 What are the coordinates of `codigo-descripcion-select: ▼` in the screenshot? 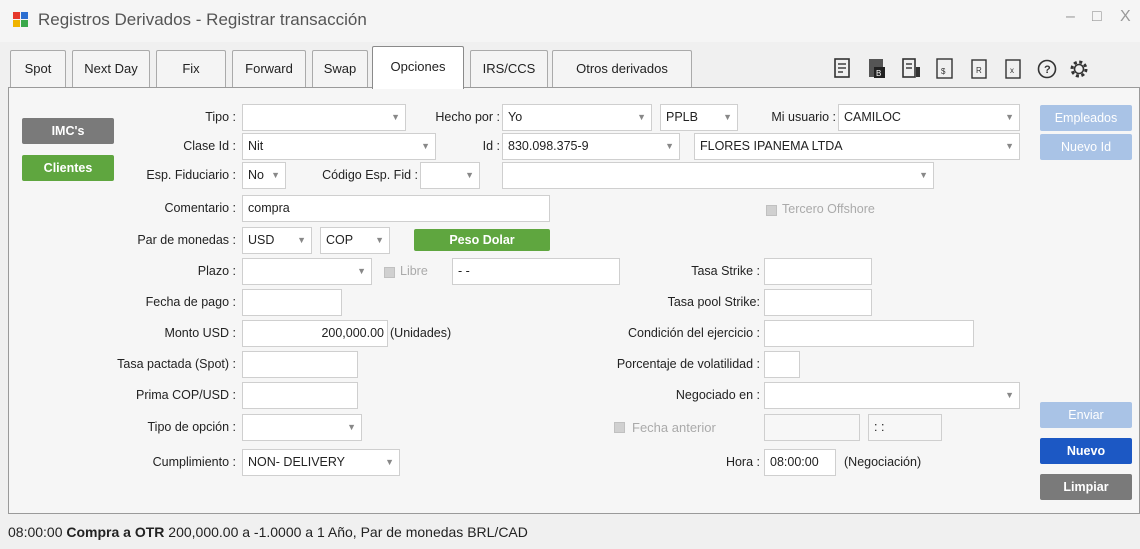 It's located at (718, 175).